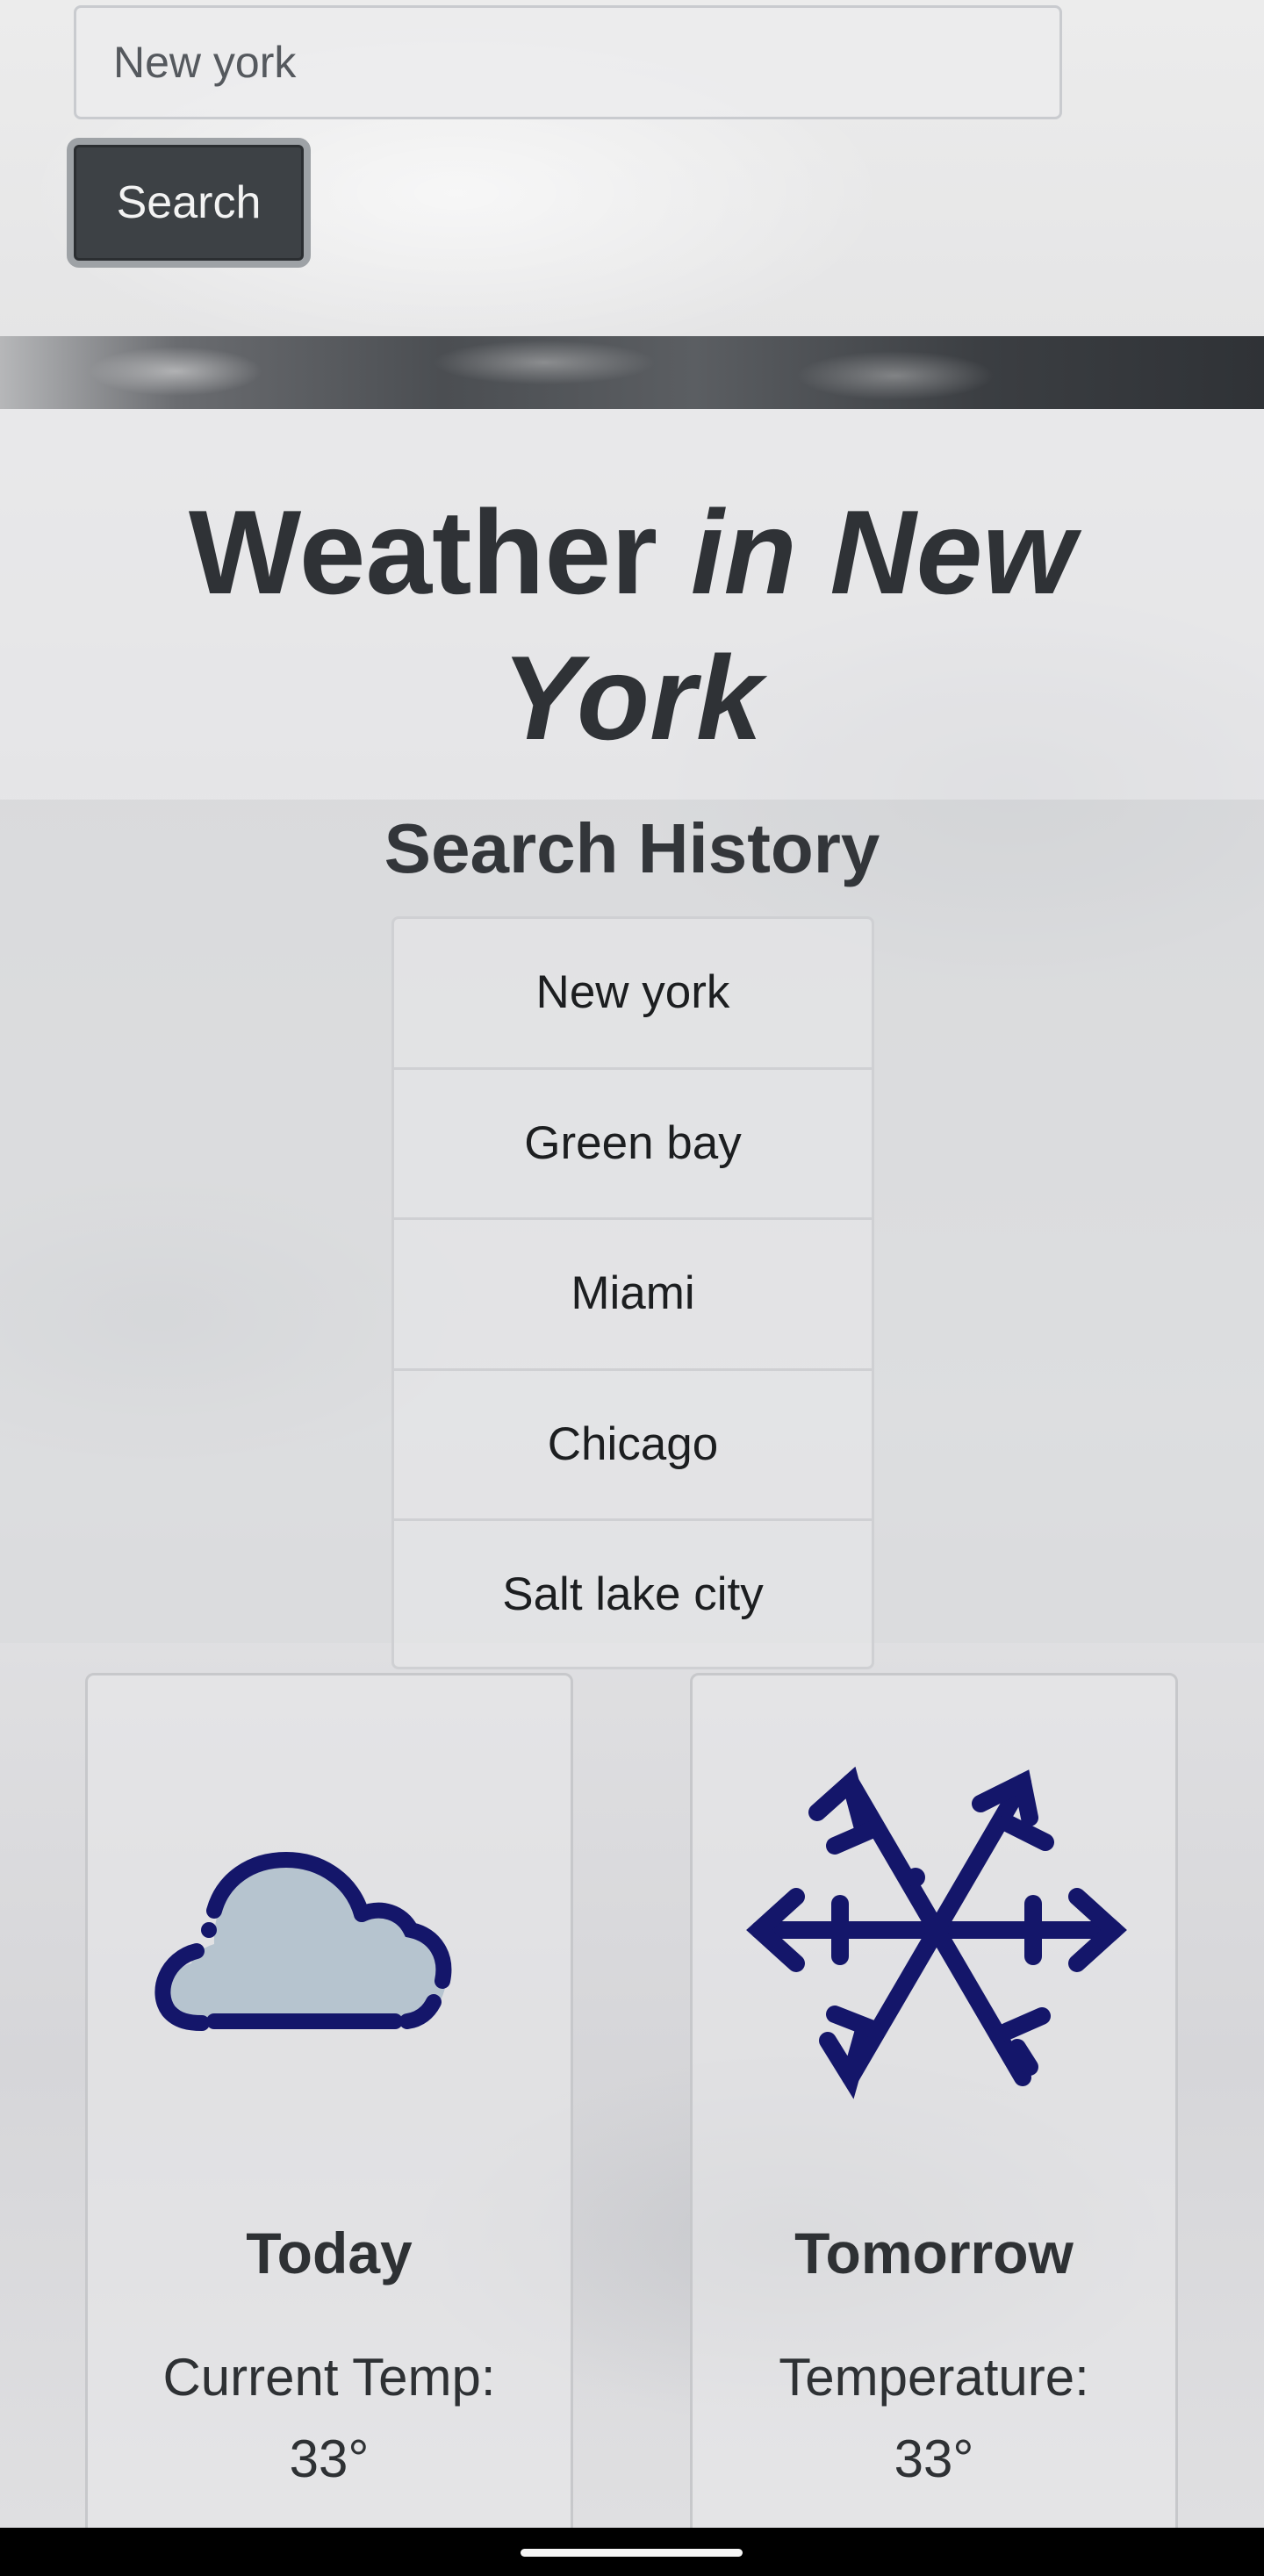  Describe the element at coordinates (568, 62) in the screenshot. I see `search-input` at that location.